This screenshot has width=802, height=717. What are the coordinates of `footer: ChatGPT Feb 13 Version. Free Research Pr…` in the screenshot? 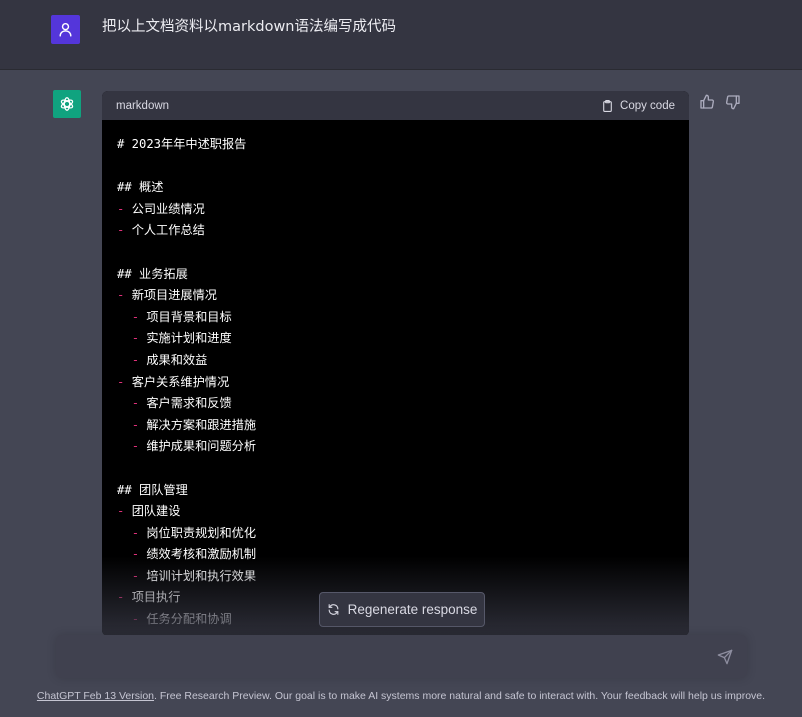 It's located at (401, 696).